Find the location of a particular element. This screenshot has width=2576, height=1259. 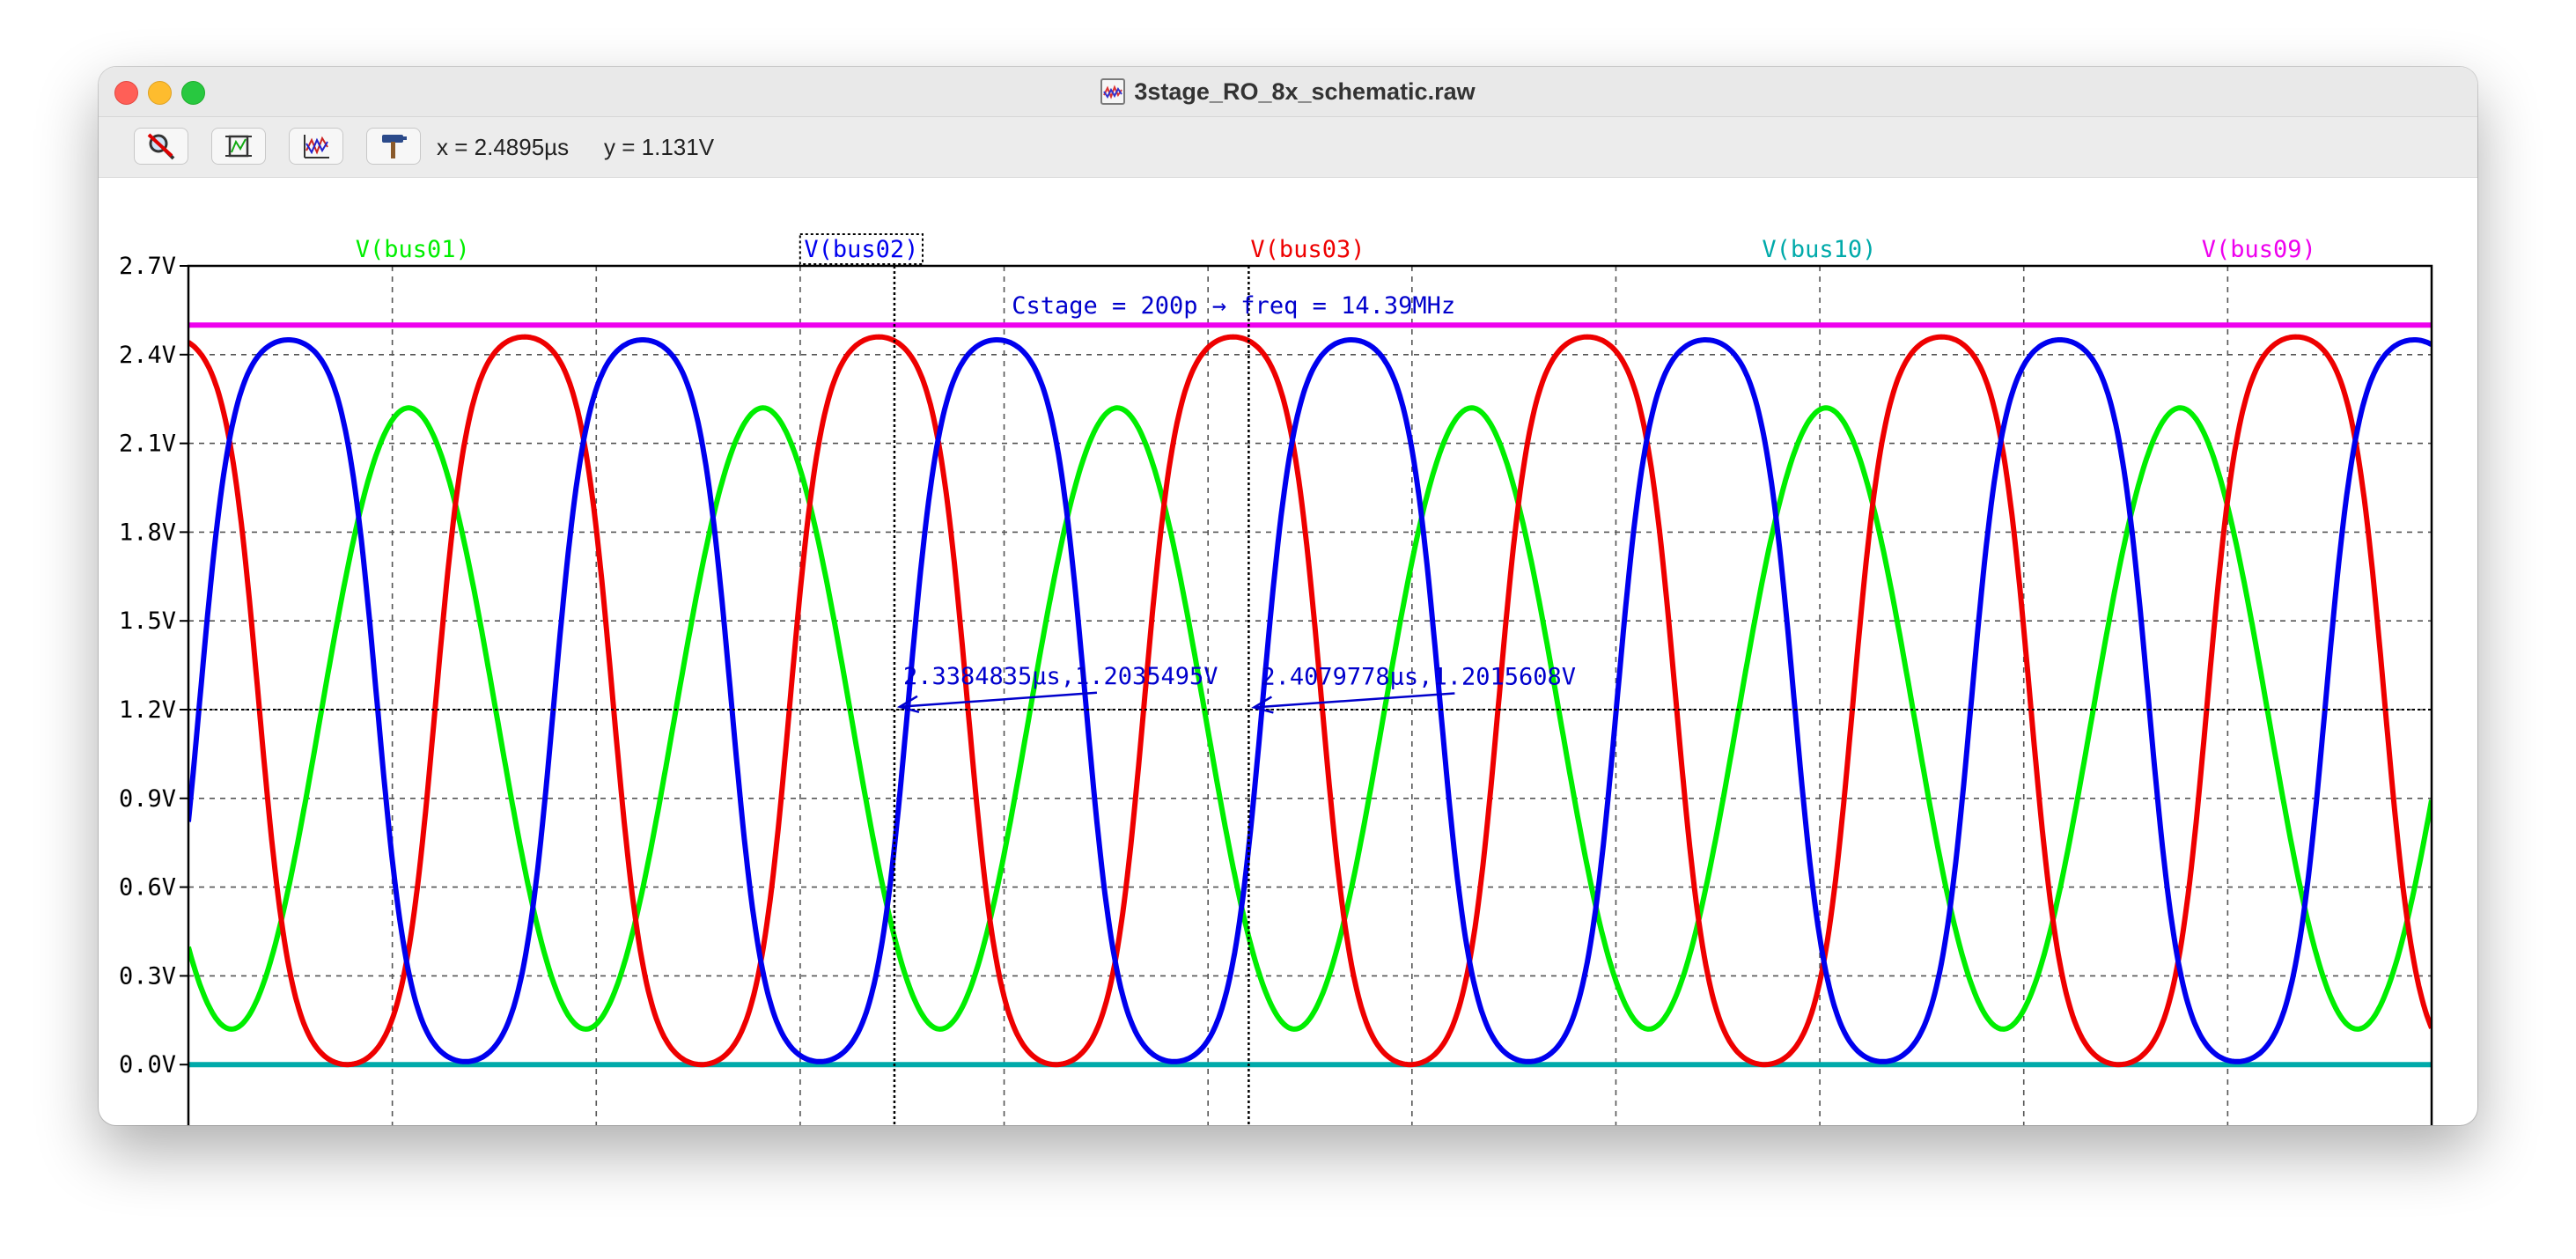

autorange-button is located at coordinates (238, 147).